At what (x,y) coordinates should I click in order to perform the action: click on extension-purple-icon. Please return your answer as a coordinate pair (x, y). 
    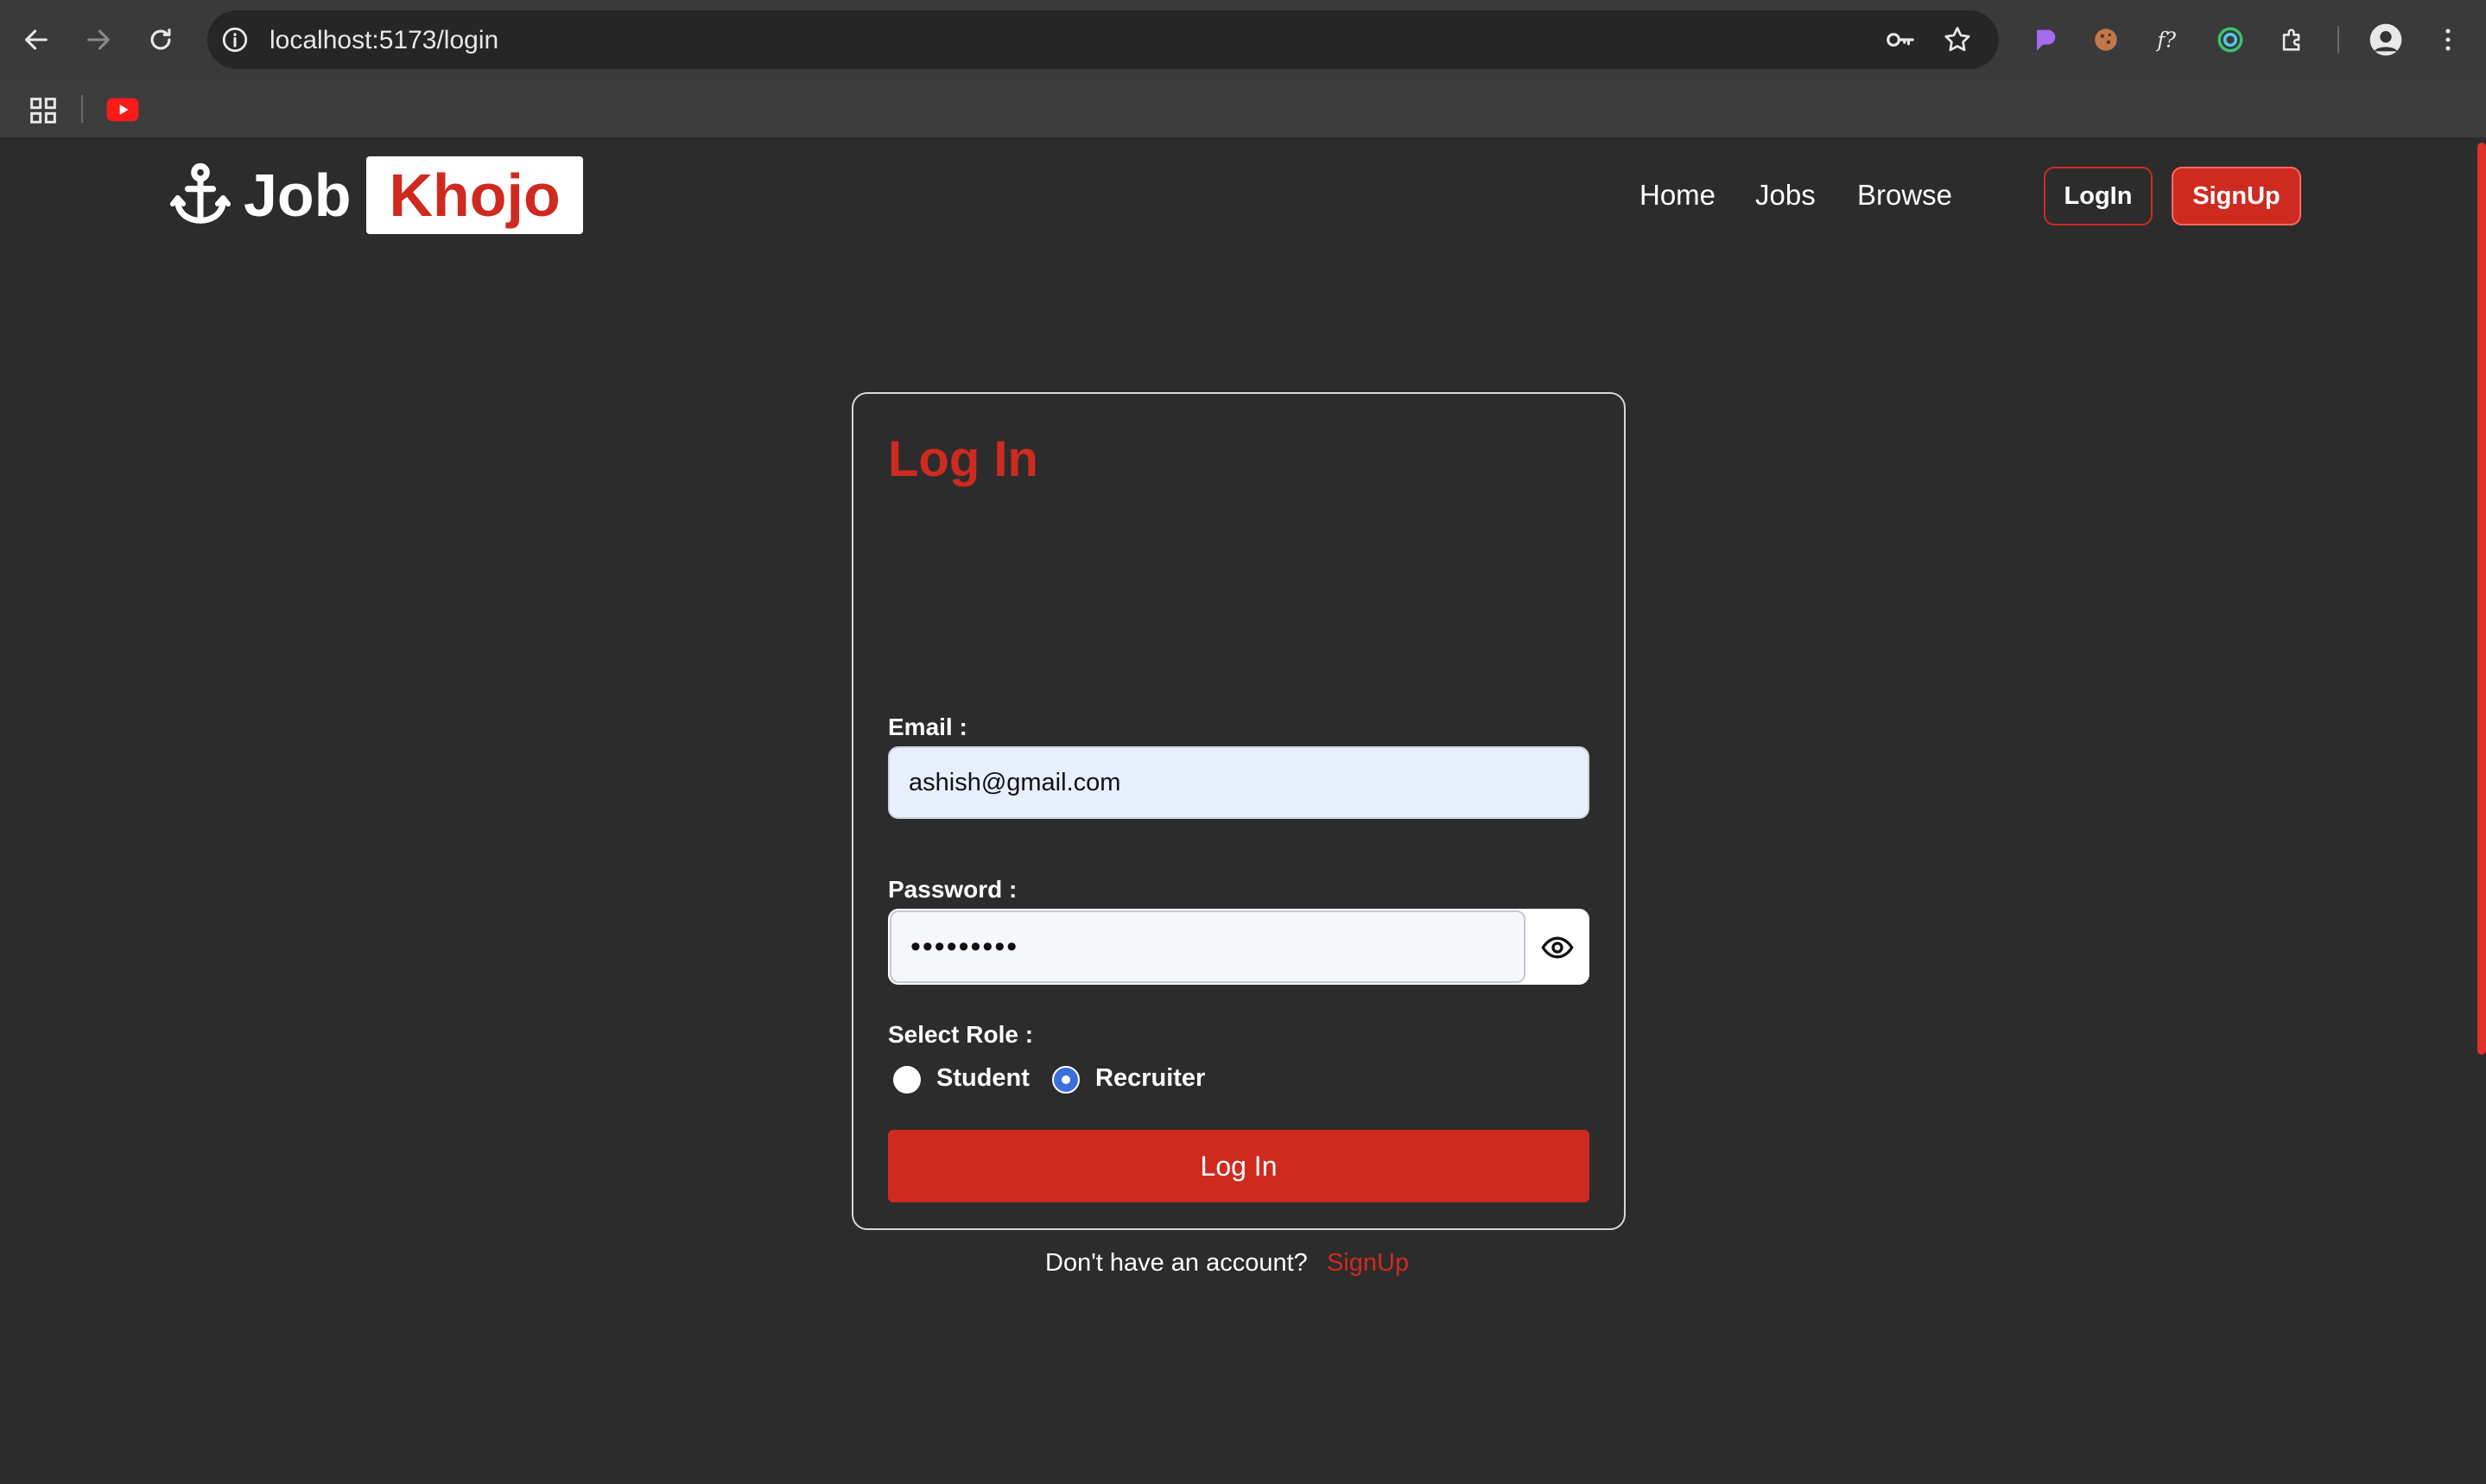
    Looking at the image, I should click on (2045, 40).